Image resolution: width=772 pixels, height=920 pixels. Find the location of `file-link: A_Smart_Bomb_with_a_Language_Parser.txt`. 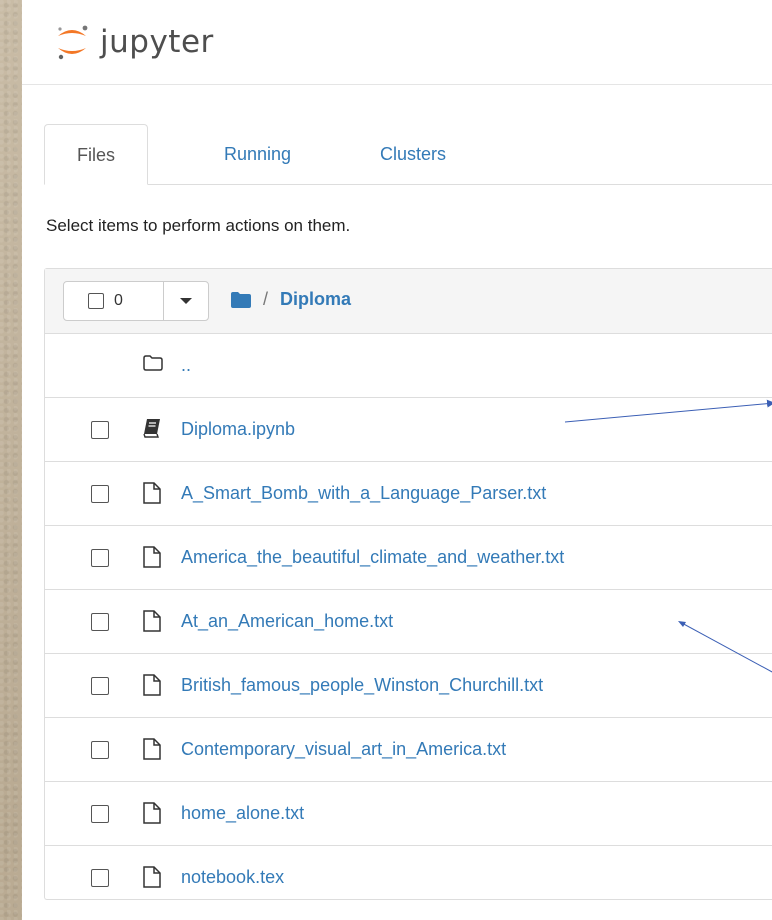

file-link: A_Smart_Bomb_with_a_Language_Parser.txt is located at coordinates (363, 493).